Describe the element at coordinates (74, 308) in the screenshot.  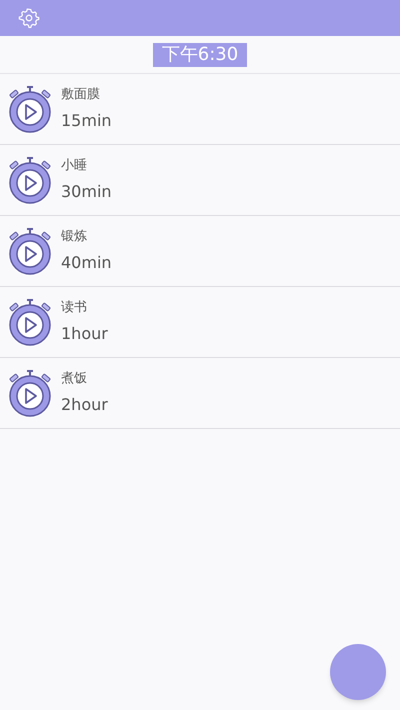
I see `timer-name: 读书` at that location.